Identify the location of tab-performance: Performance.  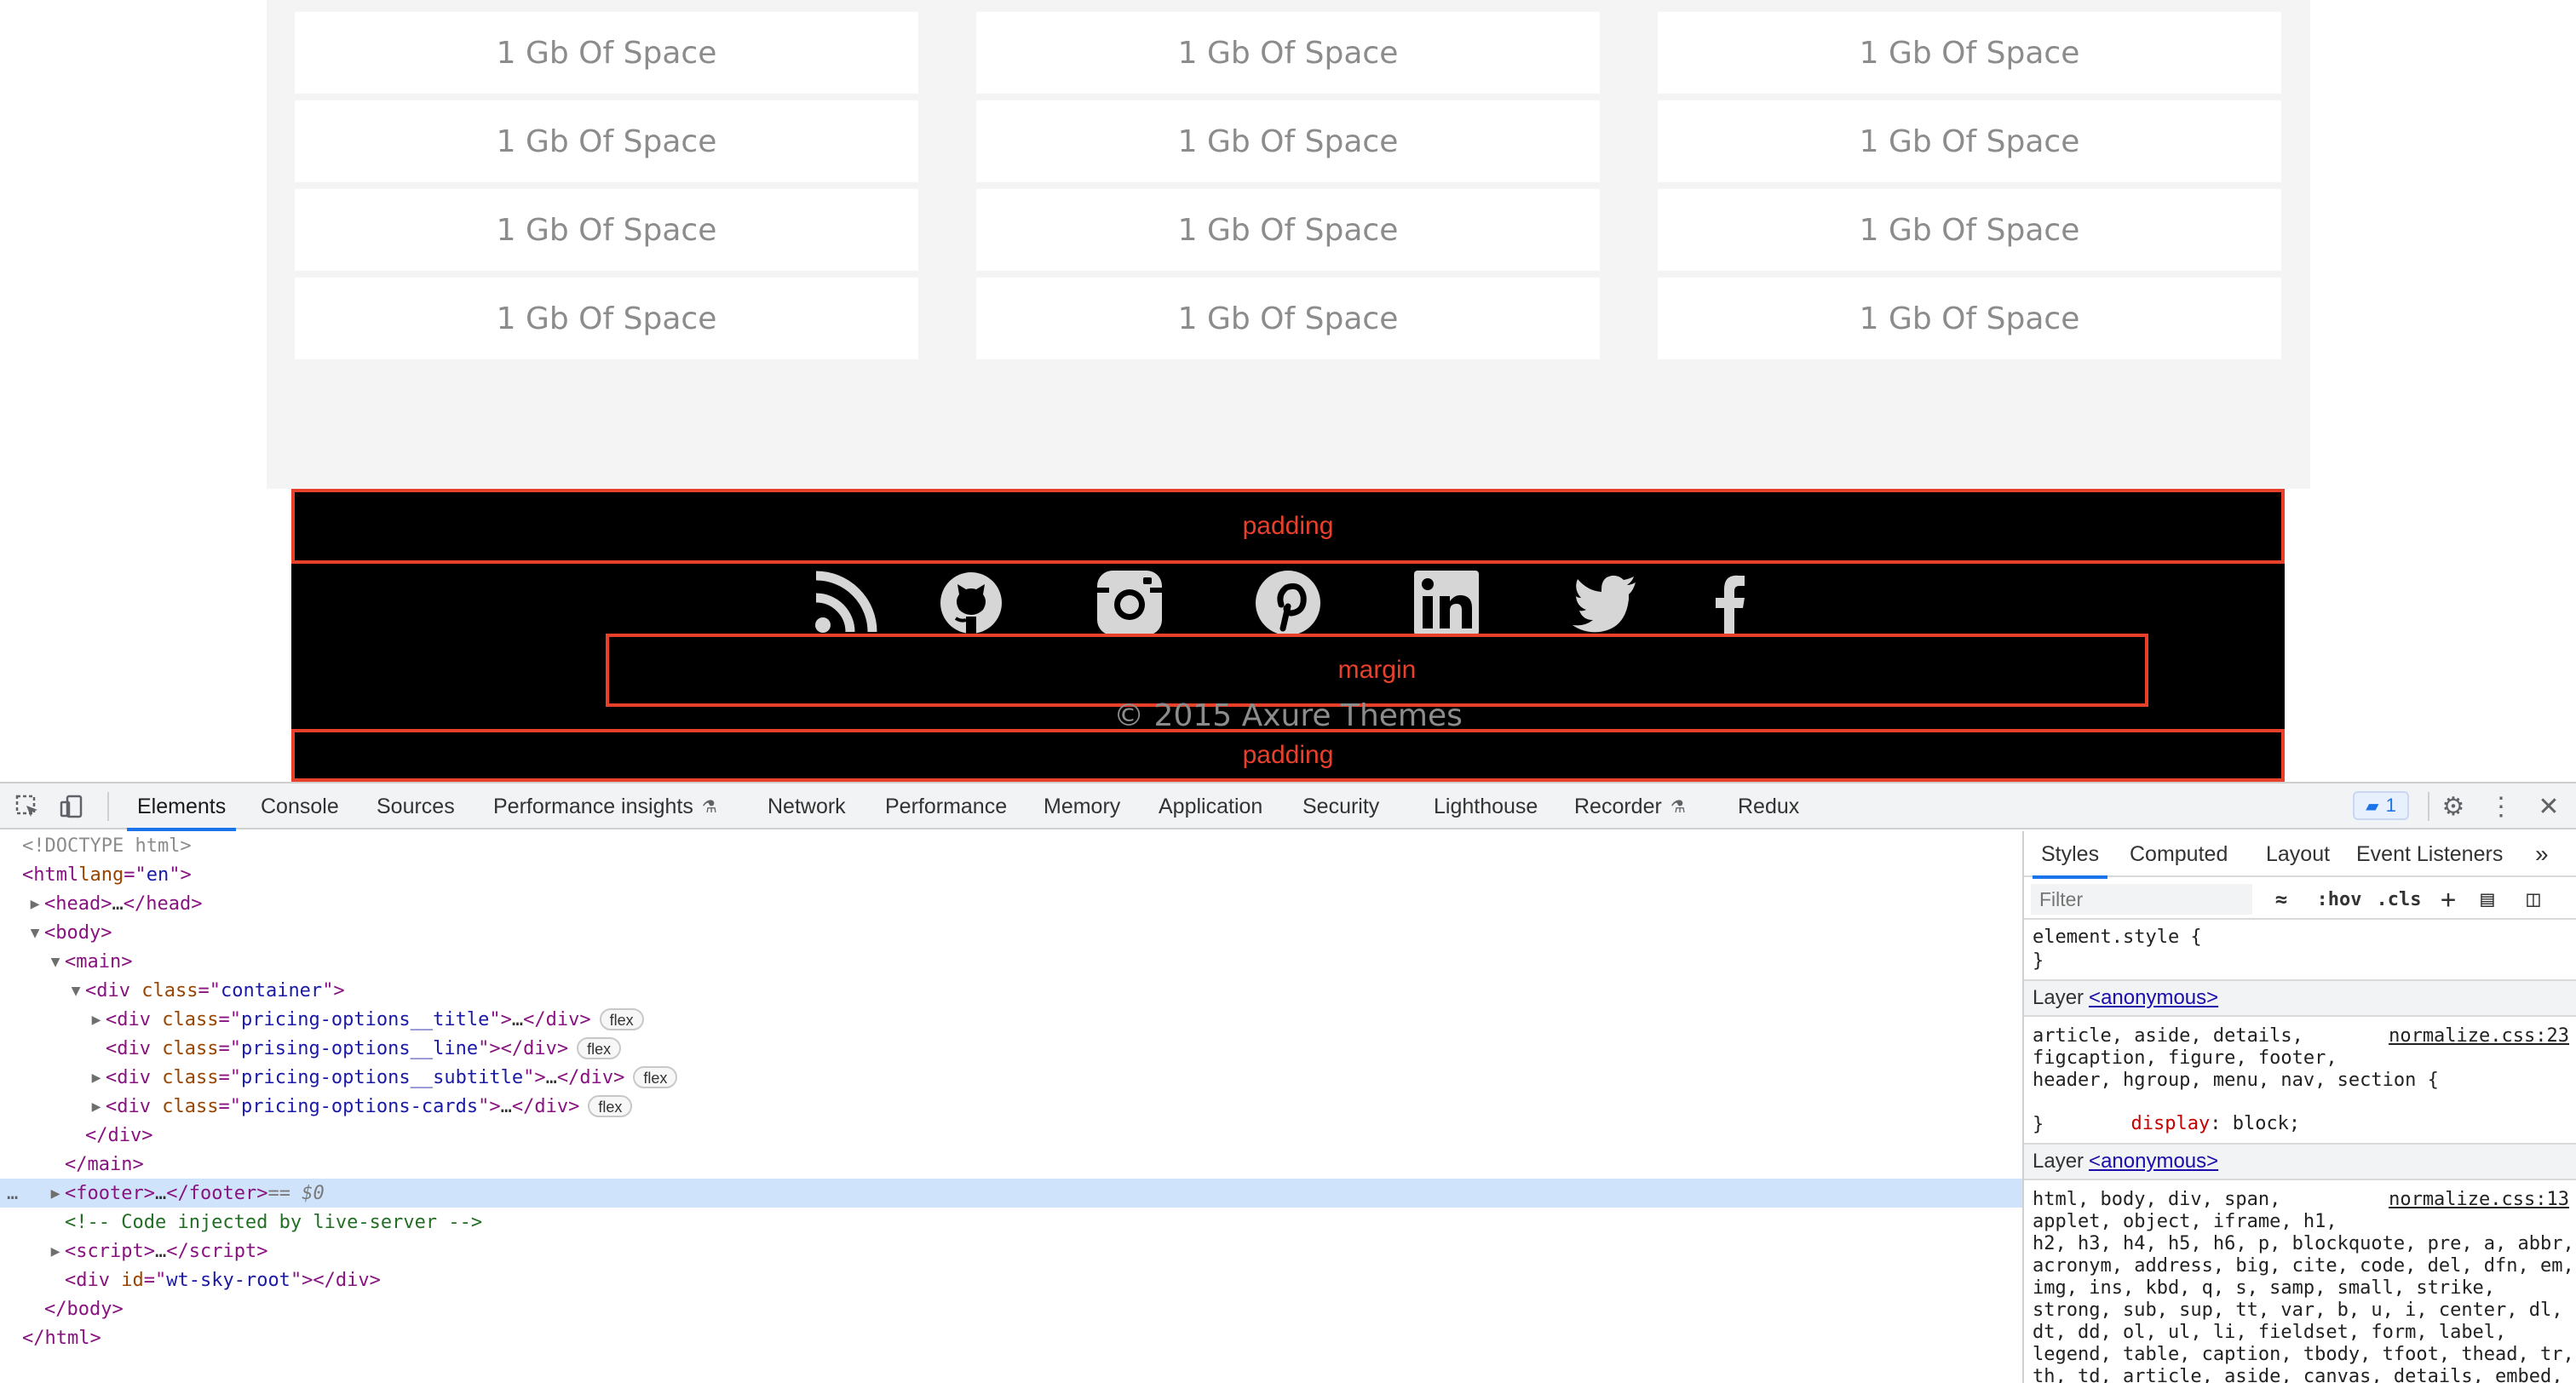
(946, 806).